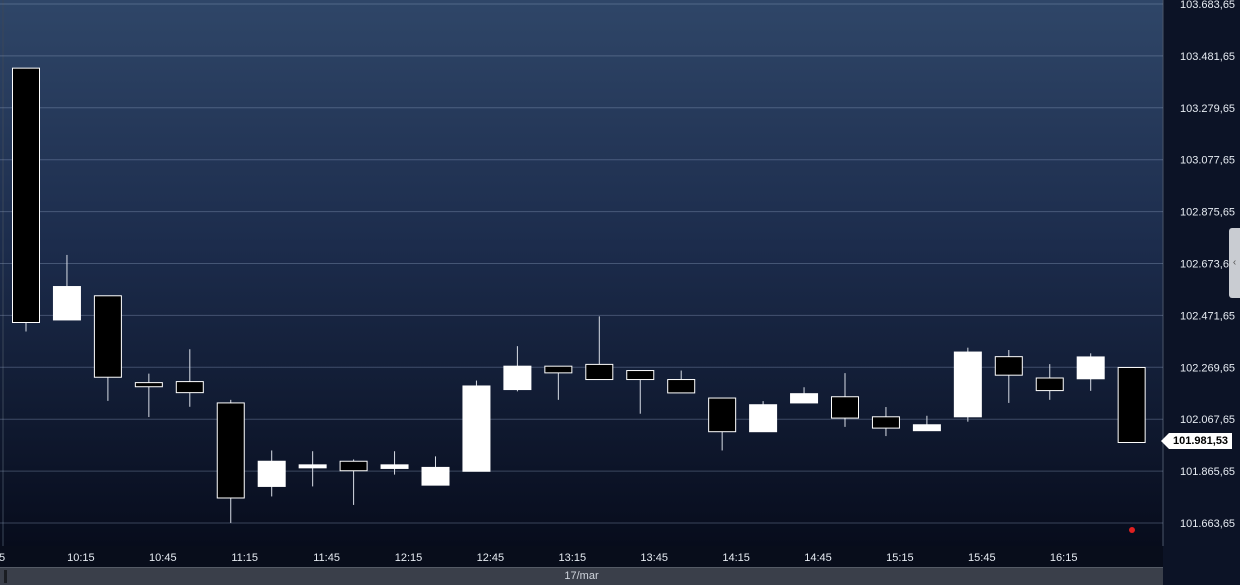  What do you see at coordinates (326, 558) in the screenshot?
I see `x-tick-label: 11:45` at bounding box center [326, 558].